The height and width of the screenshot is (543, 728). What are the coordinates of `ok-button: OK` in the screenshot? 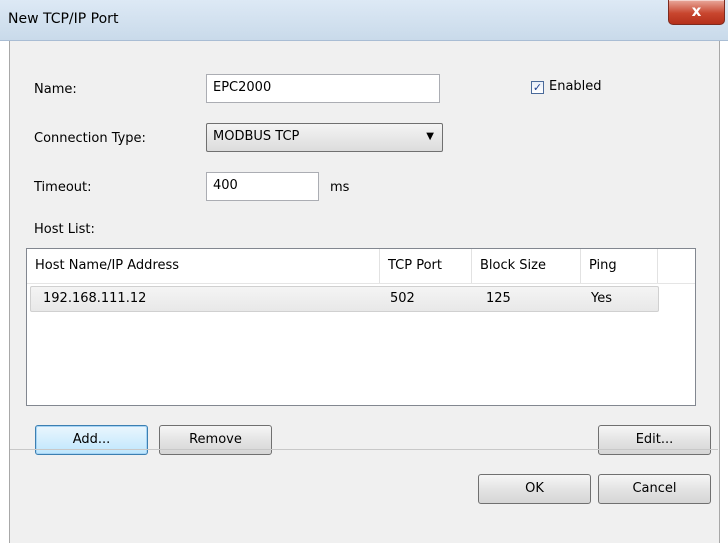 It's located at (534, 489).